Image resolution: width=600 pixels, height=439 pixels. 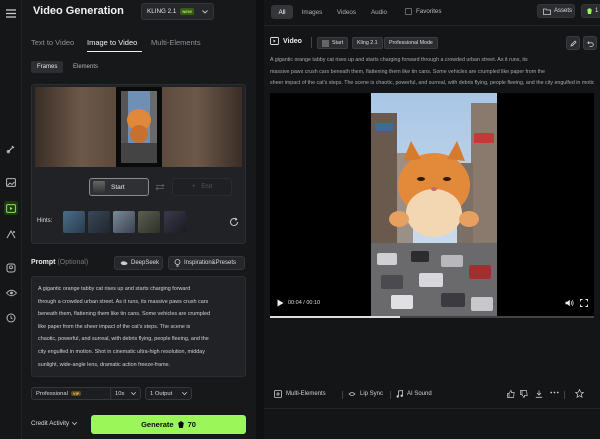 I want to click on start-frame-label: Start, so click(x=118, y=187).